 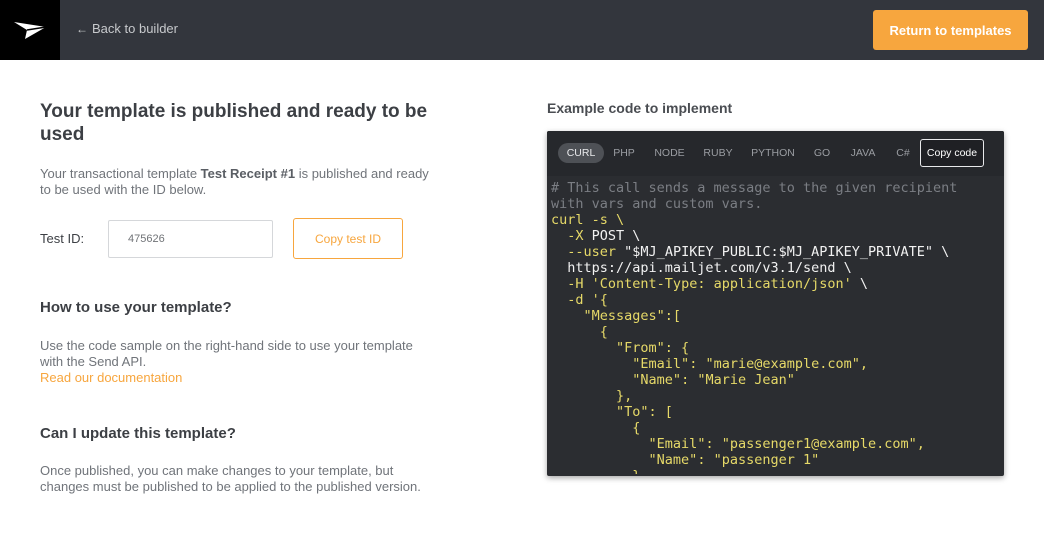 I want to click on tab-ruby: RUBY, so click(x=718, y=153).